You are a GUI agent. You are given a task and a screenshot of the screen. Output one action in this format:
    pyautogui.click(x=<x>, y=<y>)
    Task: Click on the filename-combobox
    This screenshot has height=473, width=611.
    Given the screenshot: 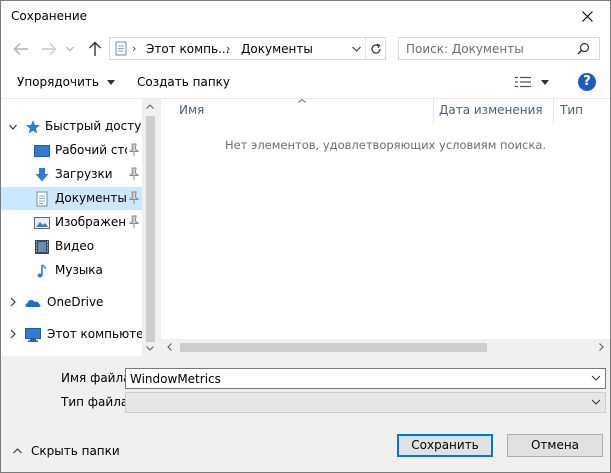 What is the action you would take?
    pyautogui.click(x=365, y=378)
    